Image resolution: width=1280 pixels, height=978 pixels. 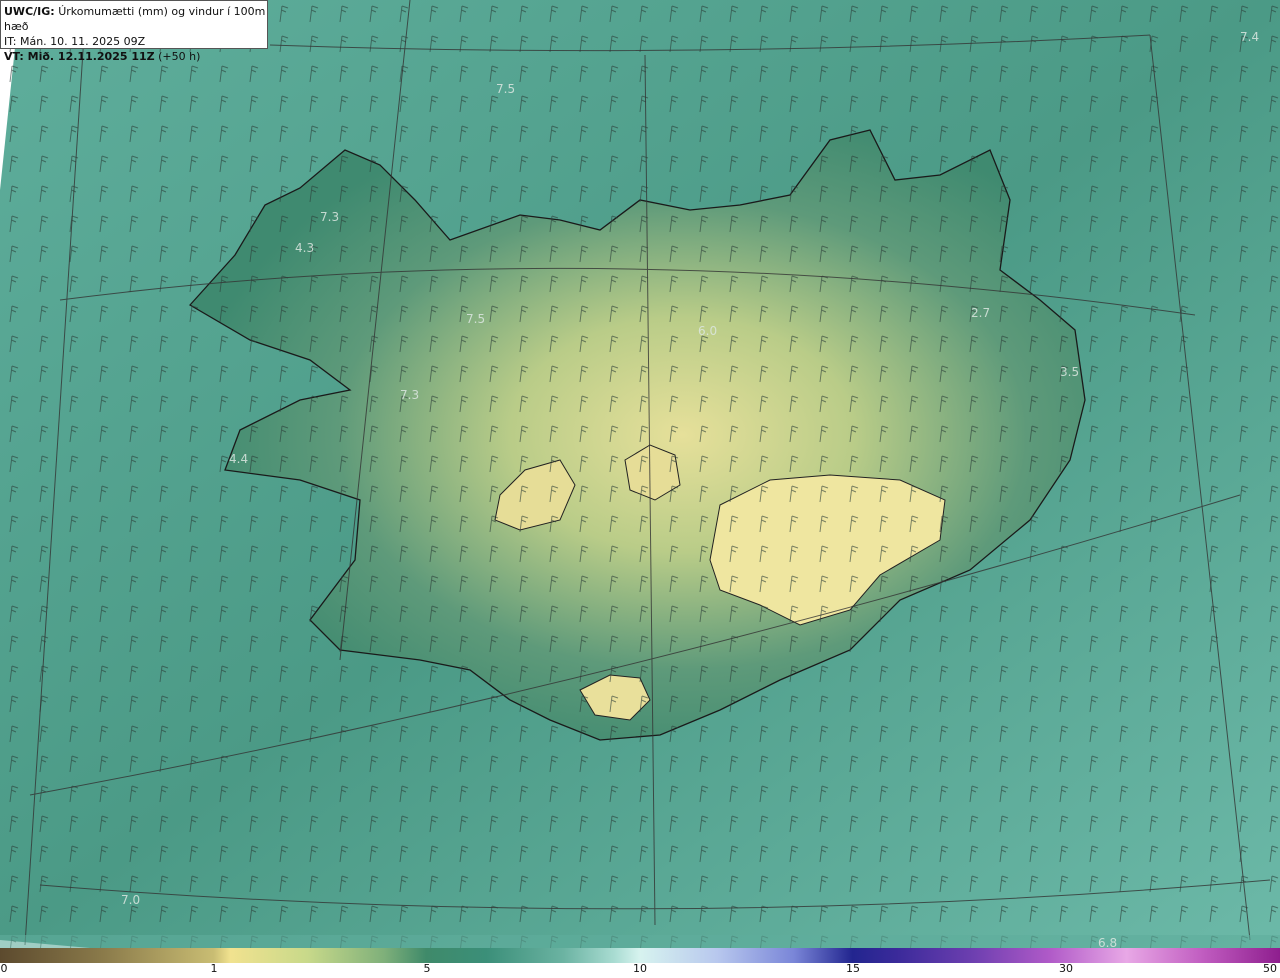 I want to click on map-value-label: 4.3, so click(x=305, y=248).